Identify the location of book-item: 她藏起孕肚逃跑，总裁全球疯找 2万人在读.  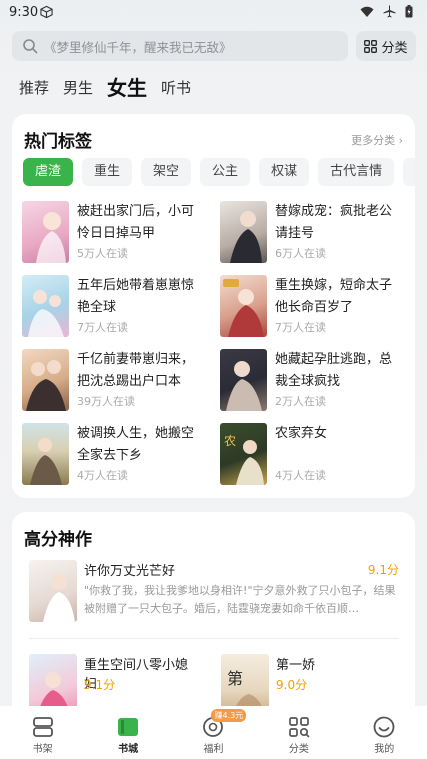
(315, 380).